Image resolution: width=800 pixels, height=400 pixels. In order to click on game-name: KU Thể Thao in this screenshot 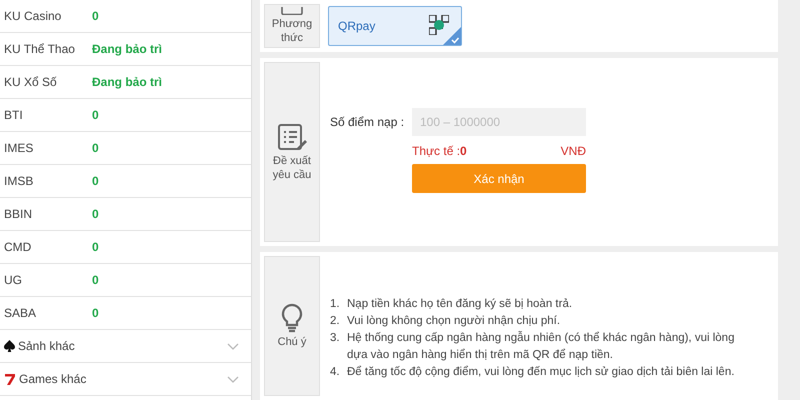, I will do `click(40, 49)`.